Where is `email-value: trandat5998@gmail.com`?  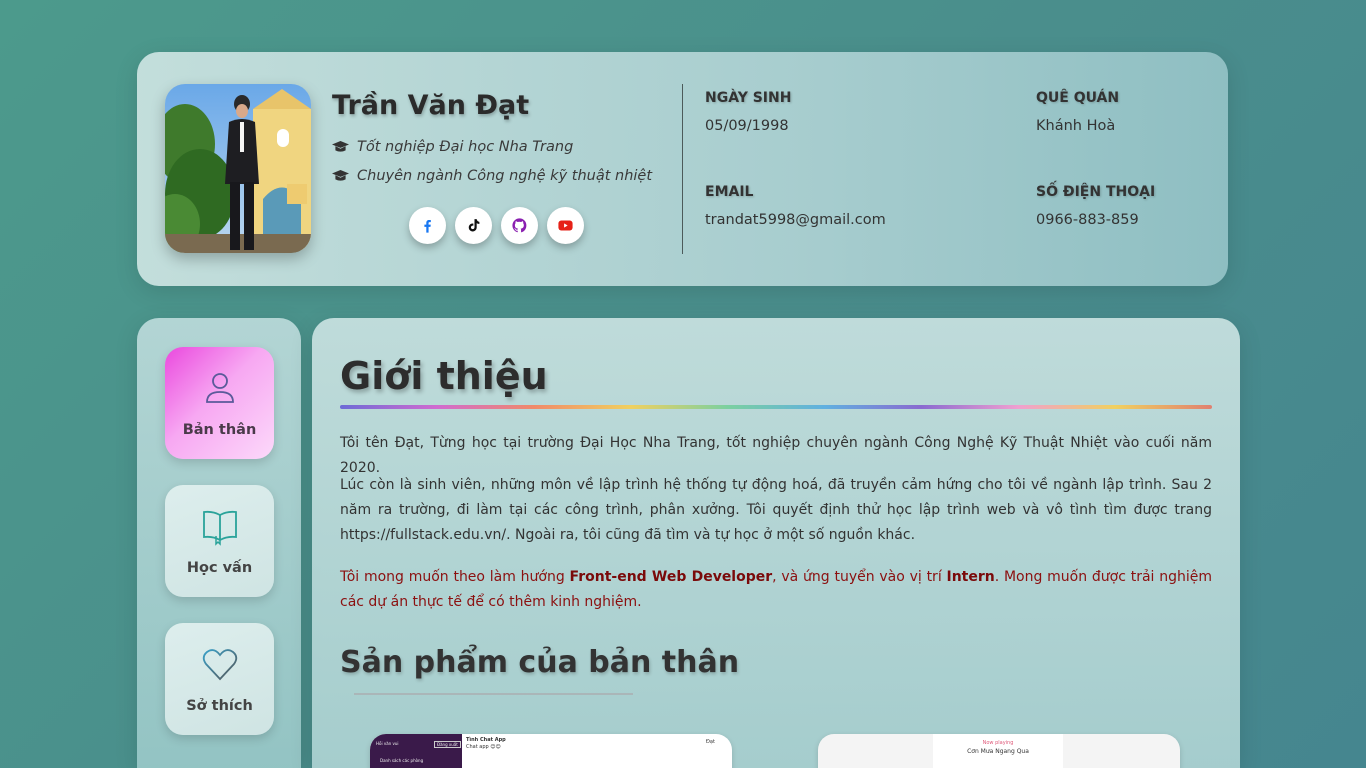 email-value: trandat5998@gmail.com is located at coordinates (795, 220).